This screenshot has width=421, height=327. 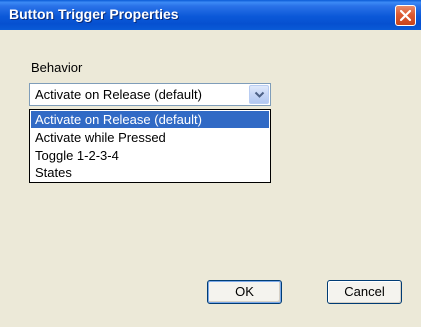 What do you see at coordinates (150, 155) in the screenshot?
I see `dropdown-option: Toggle 1-2-3-4` at bounding box center [150, 155].